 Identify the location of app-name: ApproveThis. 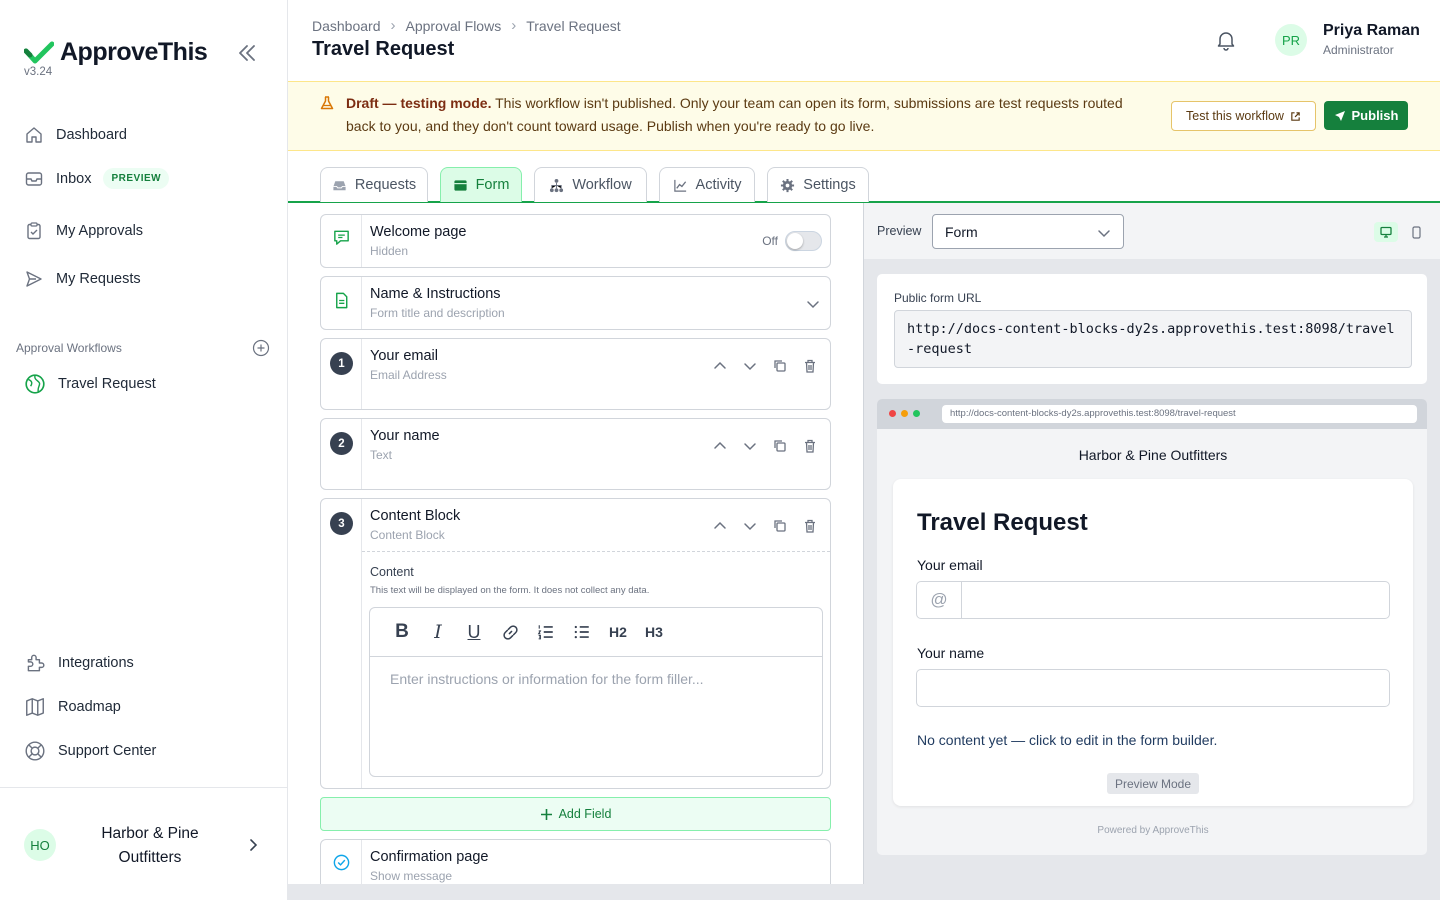
(134, 52).